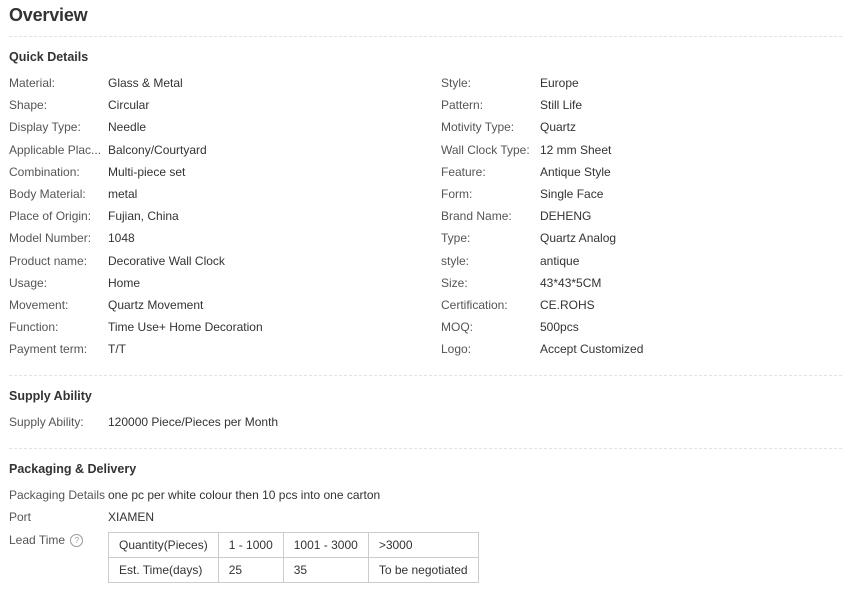  What do you see at coordinates (124, 283) in the screenshot?
I see `detail-value: Home` at bounding box center [124, 283].